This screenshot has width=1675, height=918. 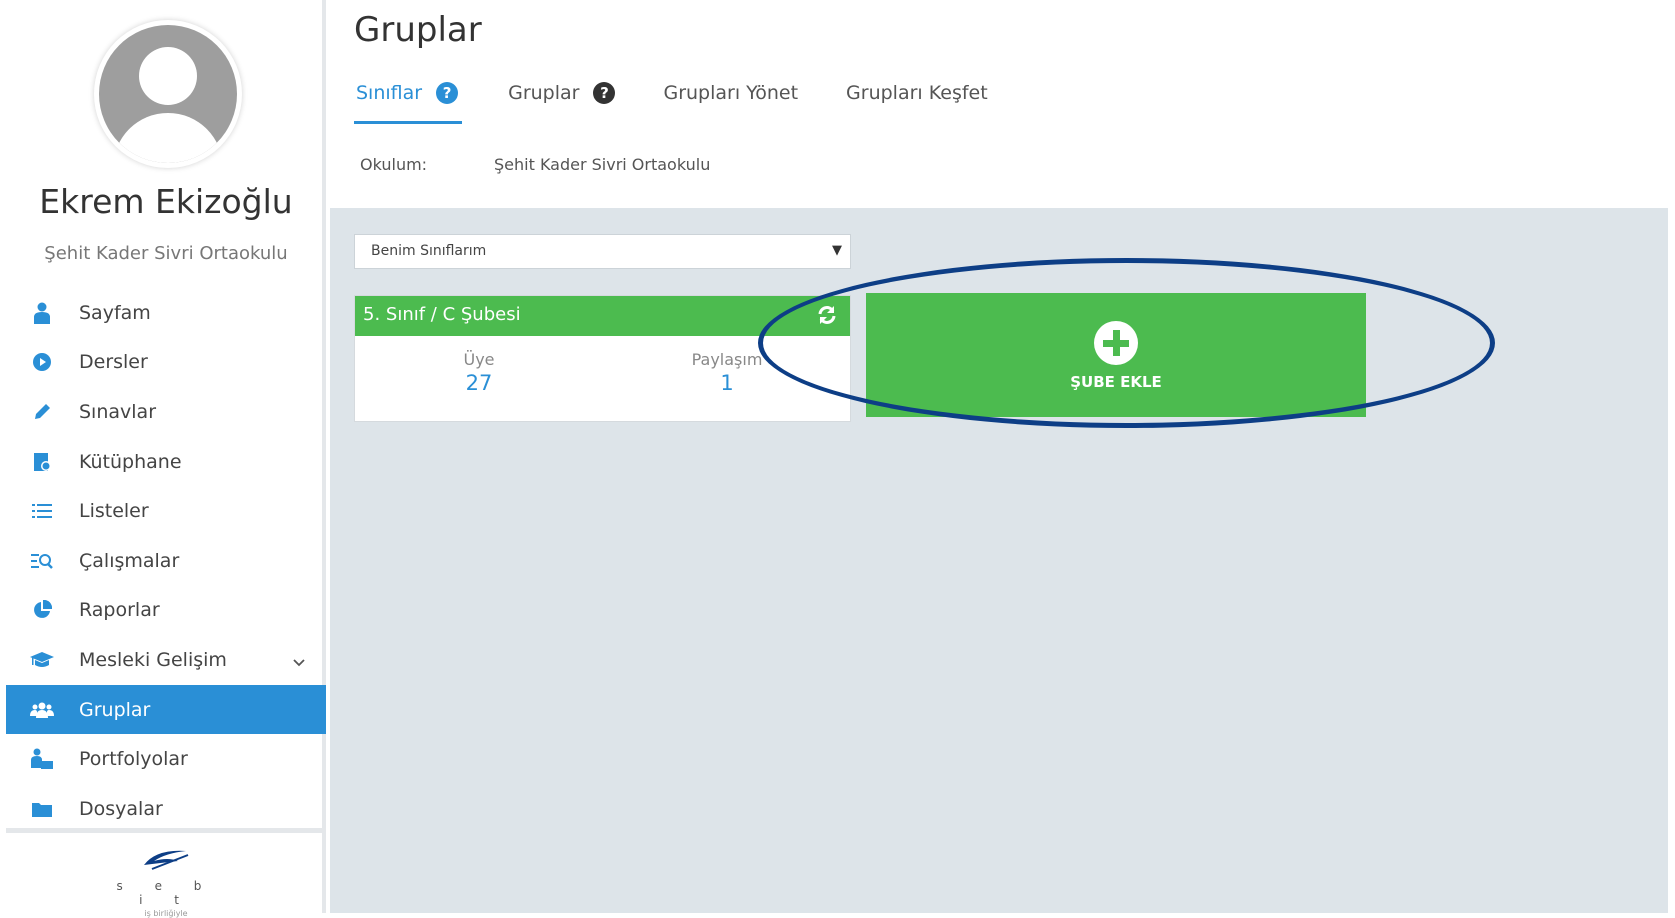 What do you see at coordinates (602, 251) in the screenshot?
I see `class-filter-select: Benim Sınıflarım ▼` at bounding box center [602, 251].